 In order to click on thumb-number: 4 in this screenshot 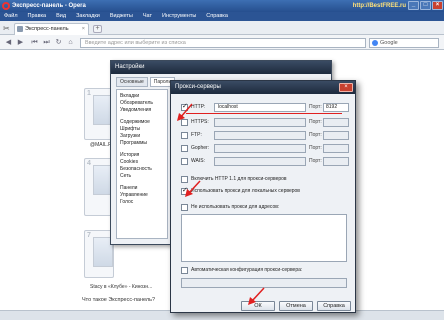, I will do `click(89, 163)`.